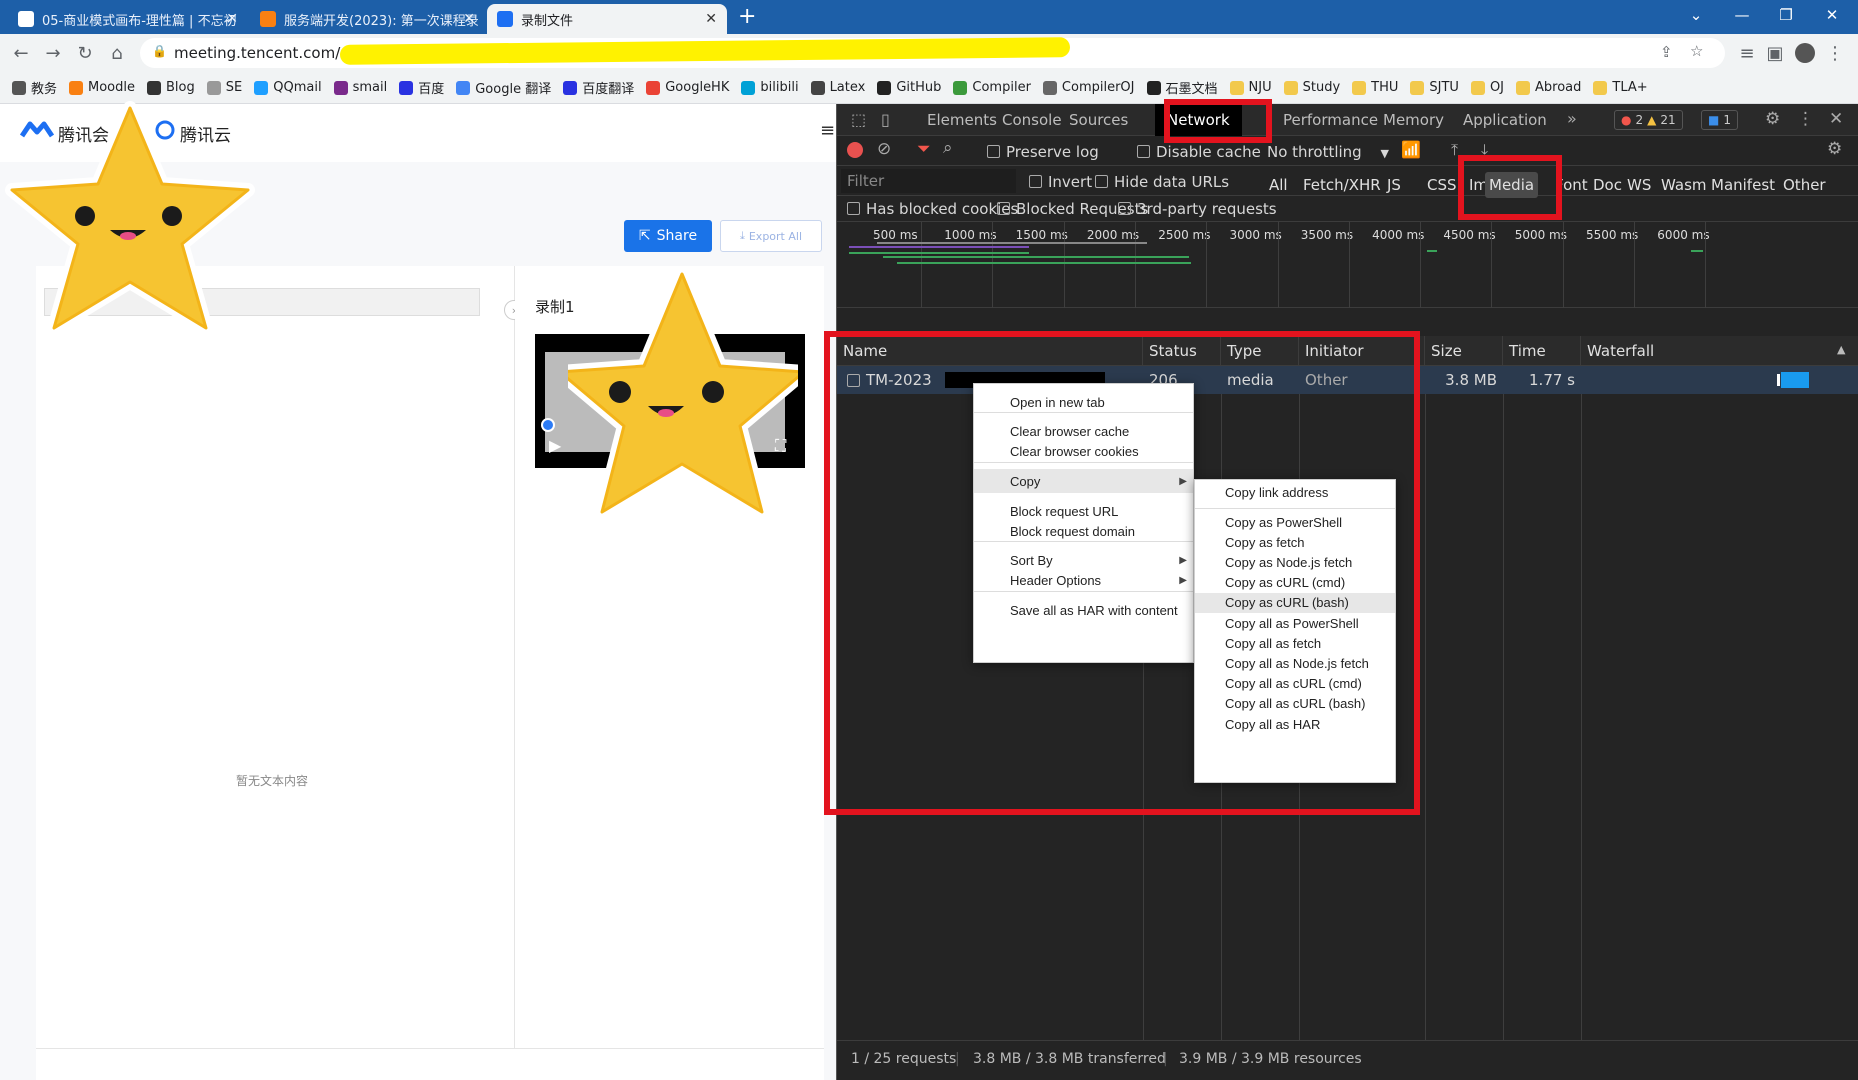 The width and height of the screenshot is (1858, 1080). Describe the element at coordinates (1666, 52) in the screenshot. I see `share-icon: ⇪` at that location.